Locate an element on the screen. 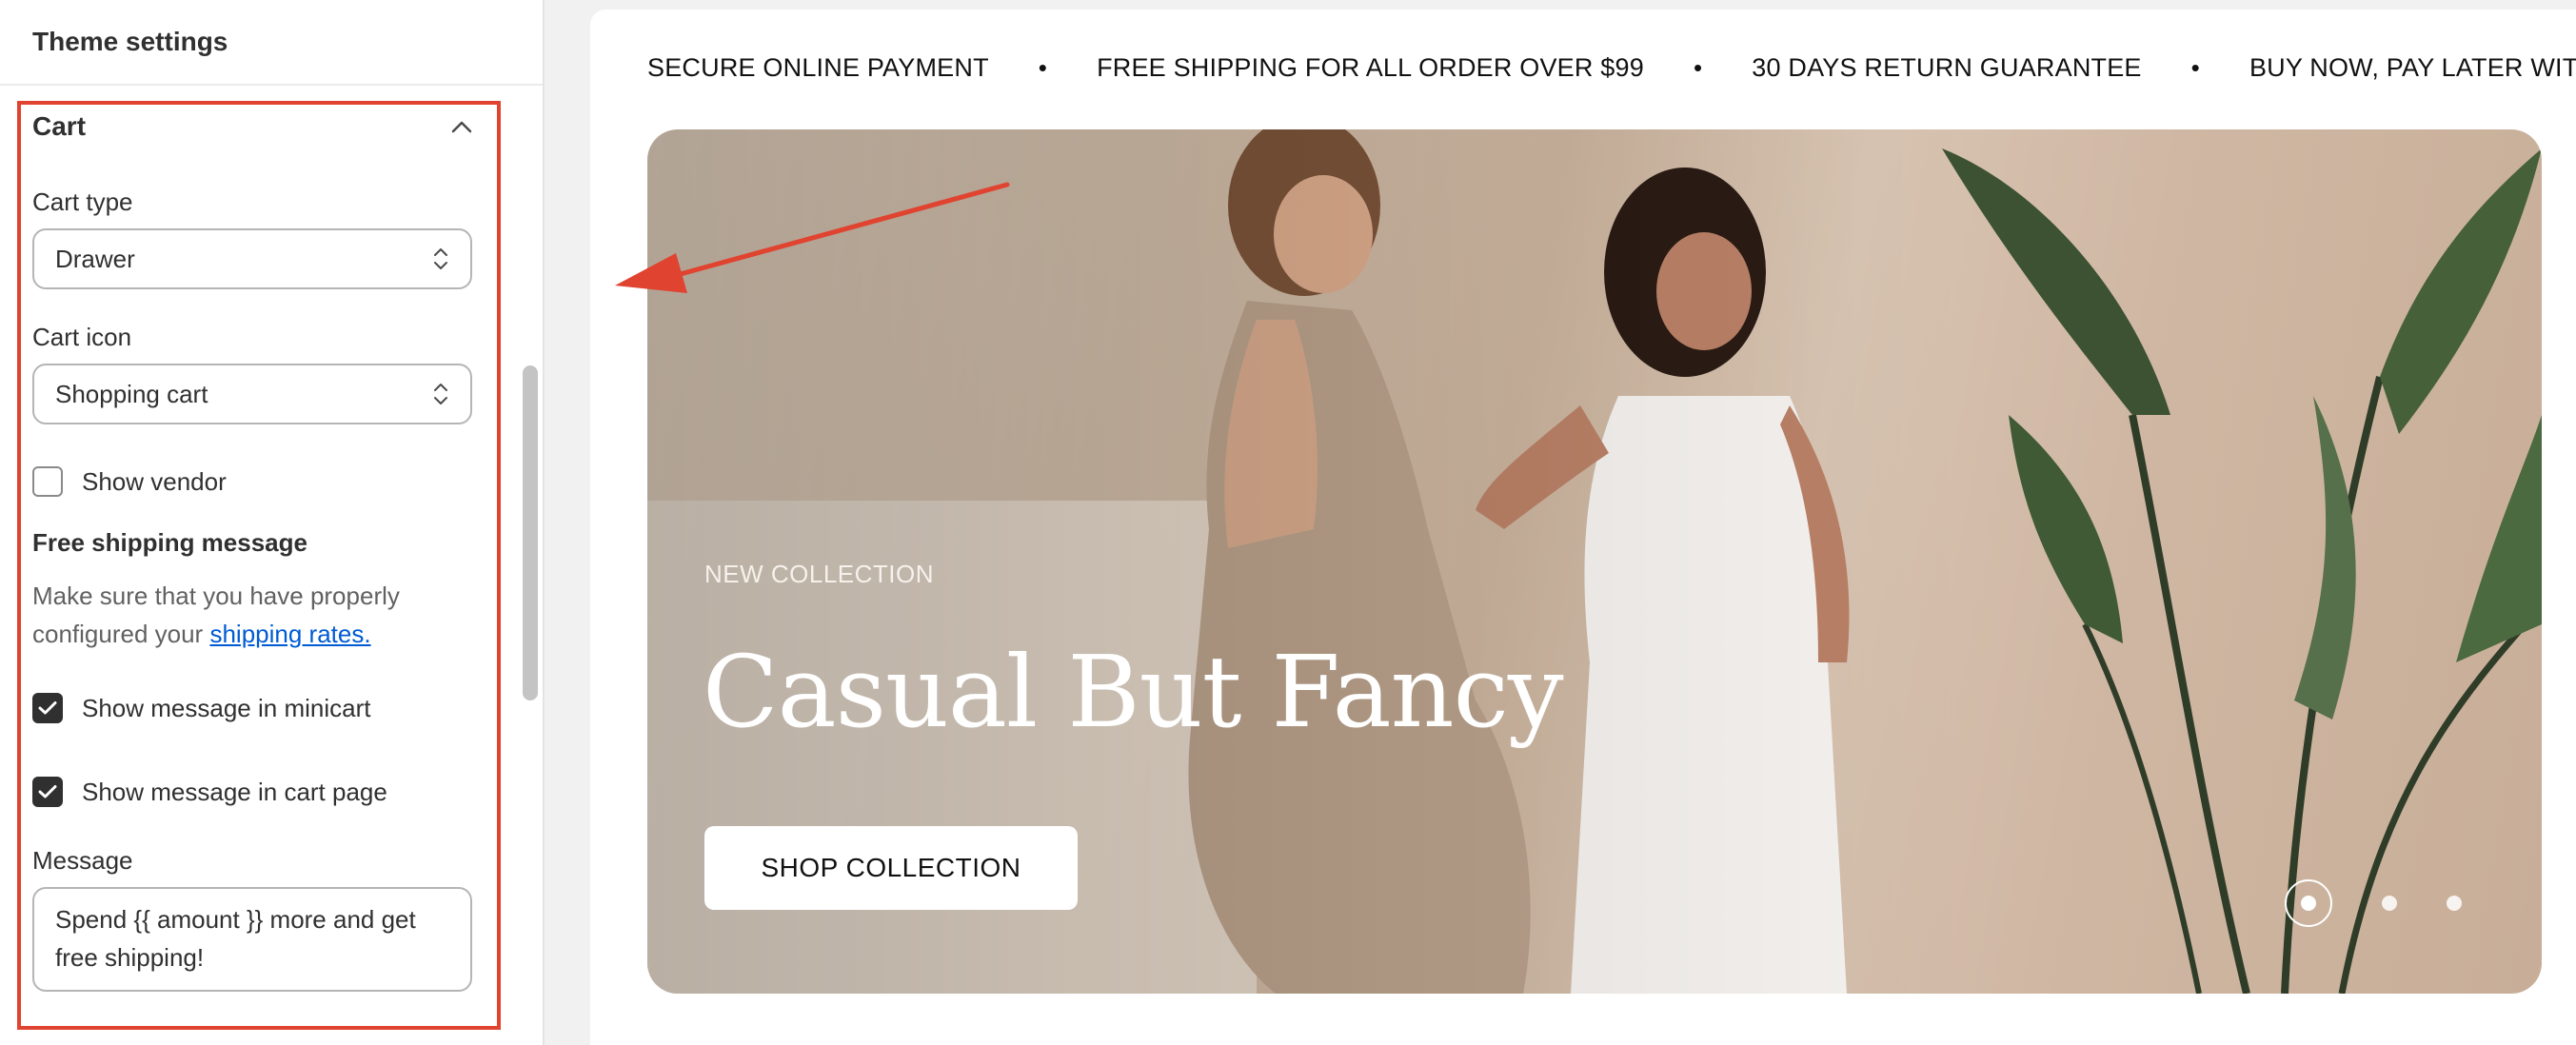  show-minicart-row: Show message in minicart is located at coordinates (252, 708).